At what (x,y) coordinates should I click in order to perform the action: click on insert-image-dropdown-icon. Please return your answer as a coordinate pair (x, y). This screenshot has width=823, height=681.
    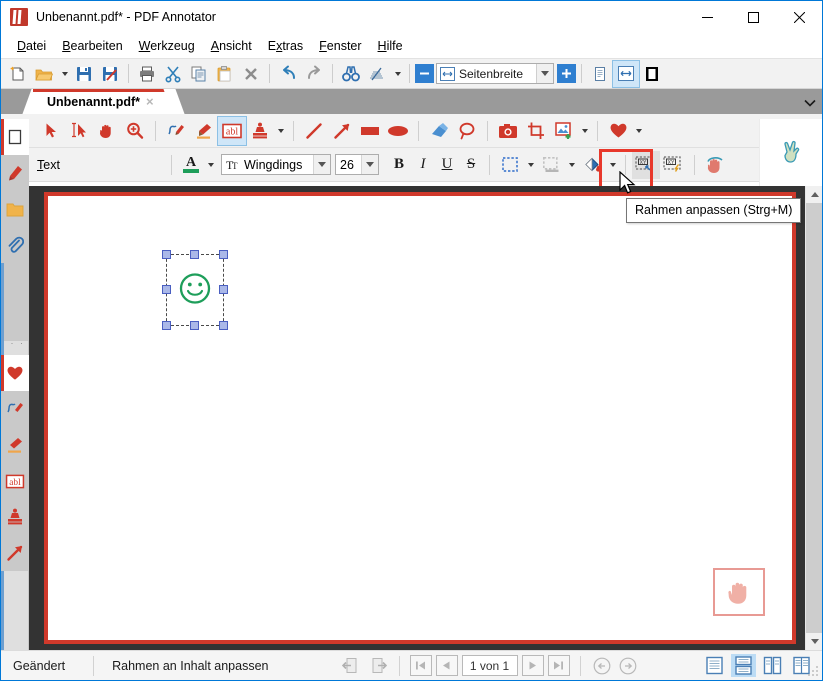
    Looking at the image, I should click on (584, 131).